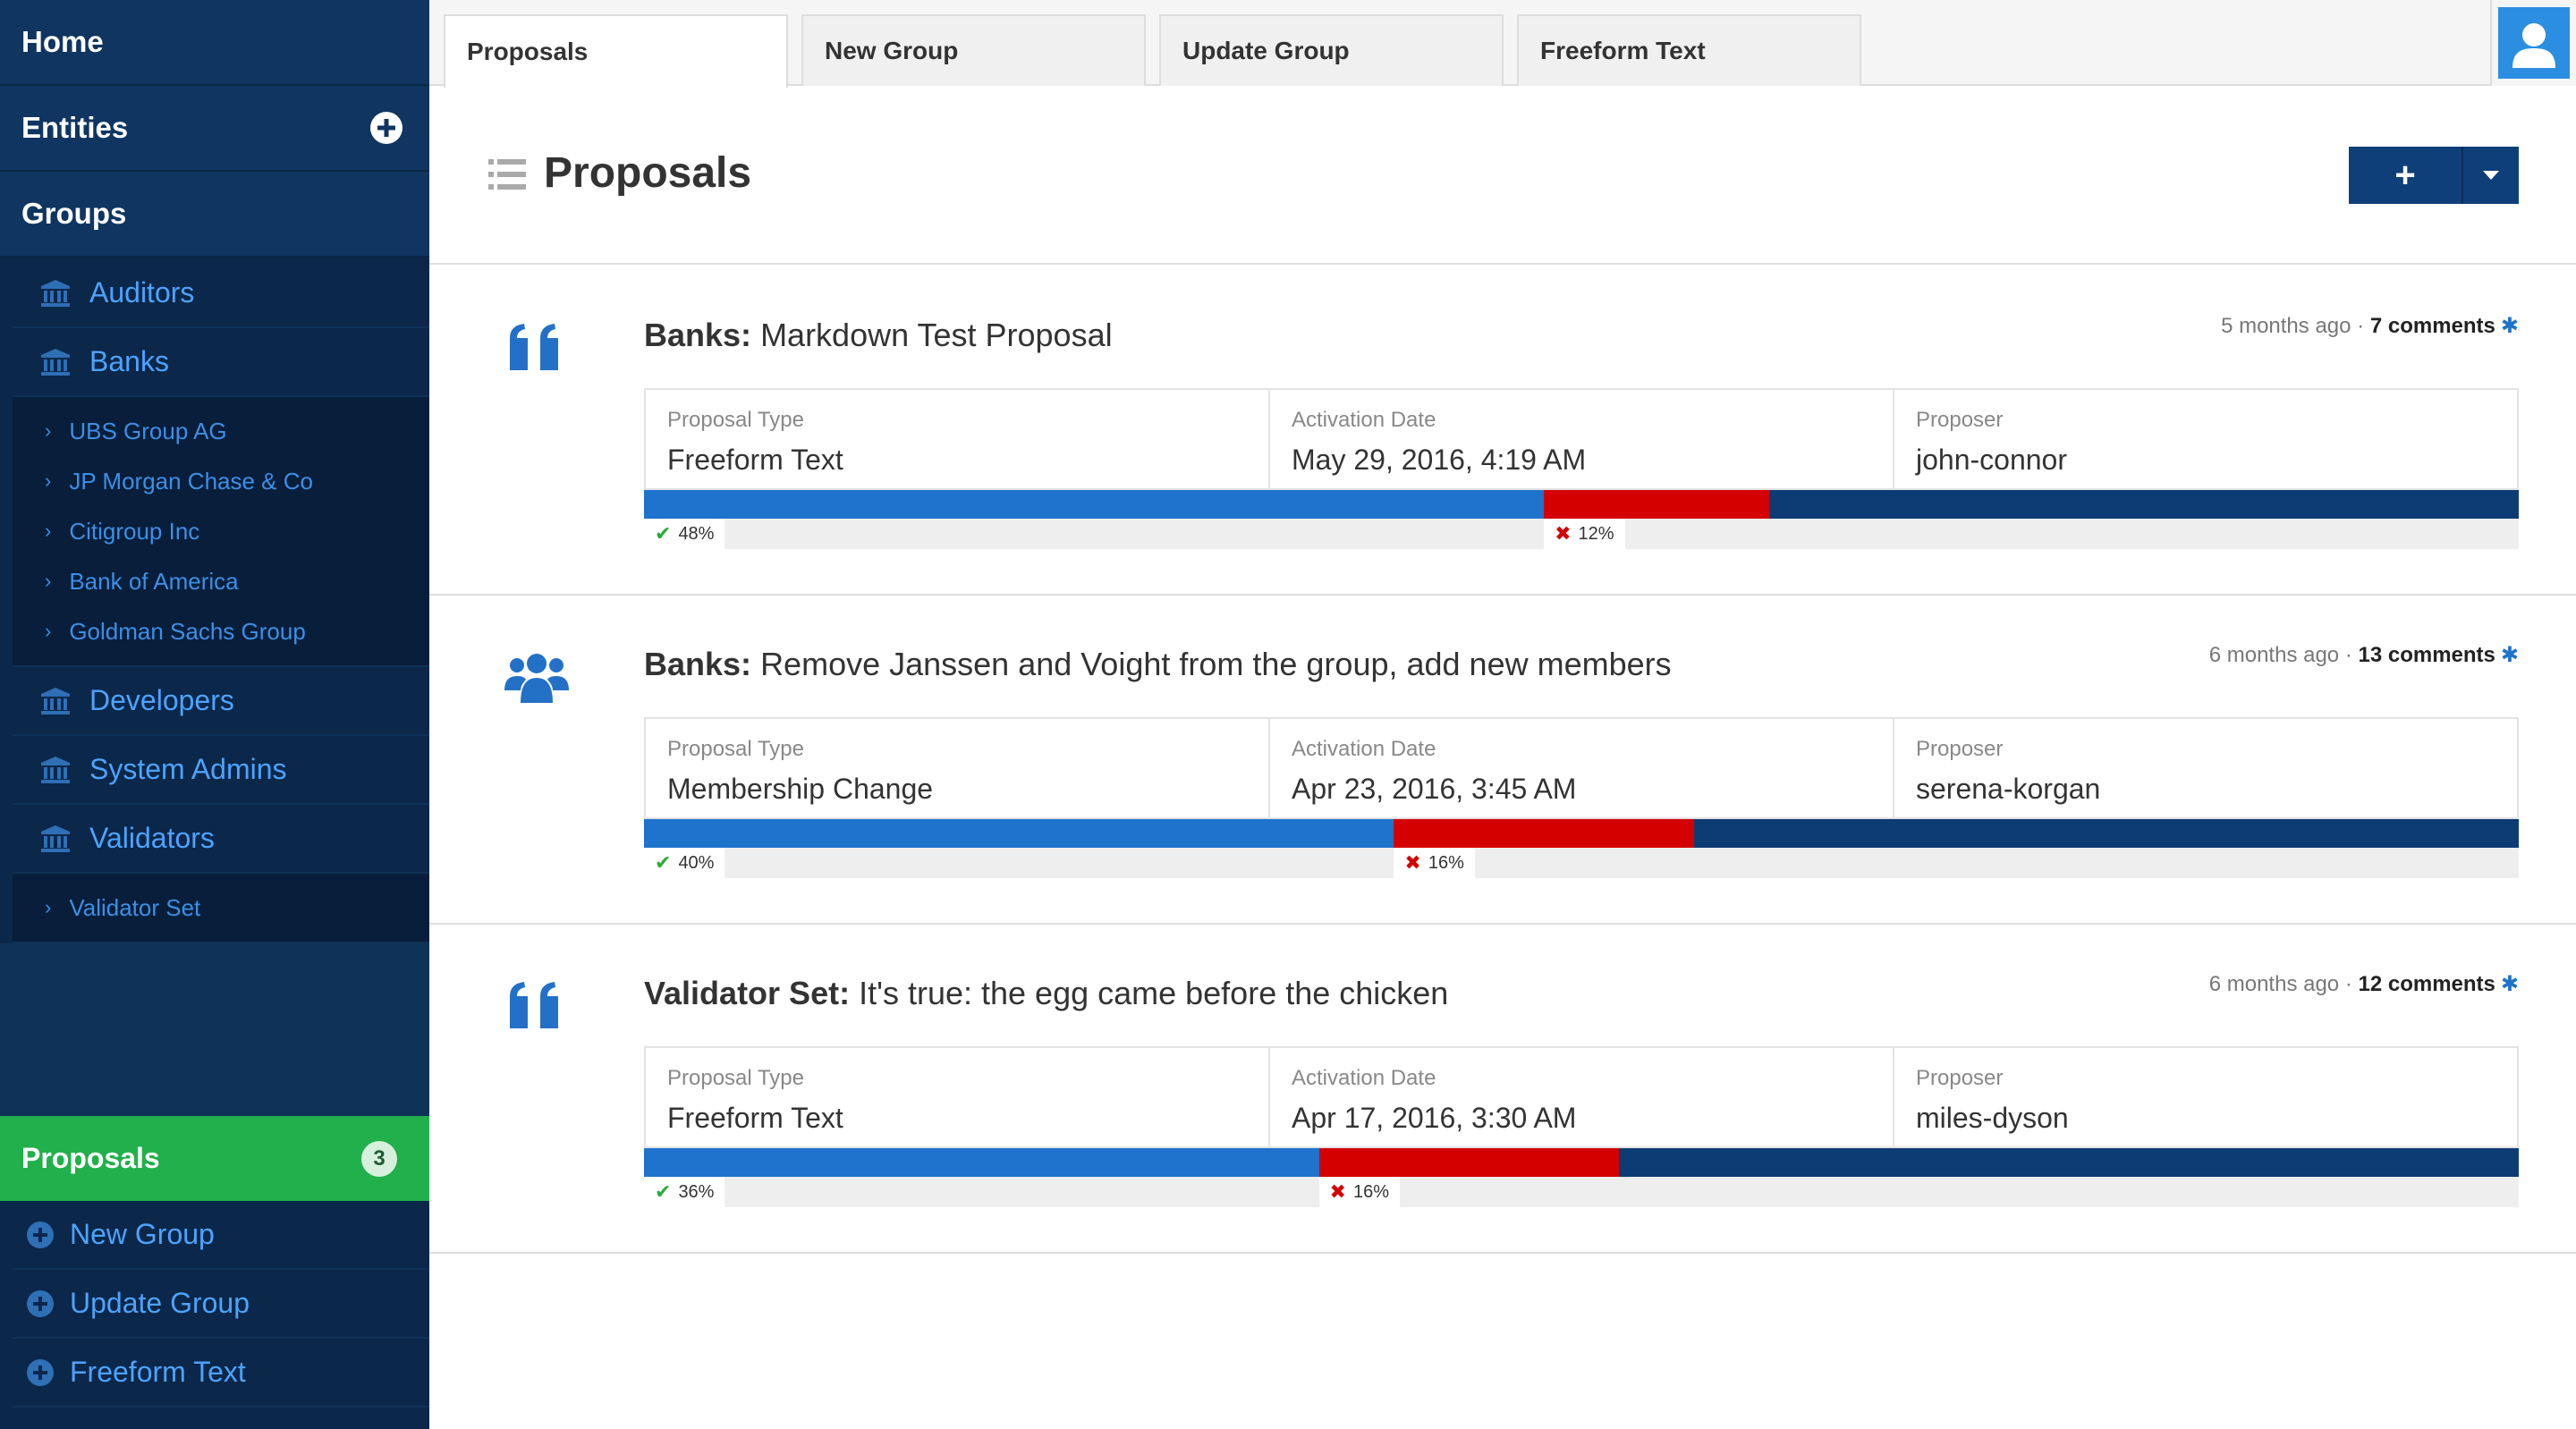 This screenshot has height=1429, width=2576. I want to click on validators-sublist: › Validator Set, so click(221, 908).